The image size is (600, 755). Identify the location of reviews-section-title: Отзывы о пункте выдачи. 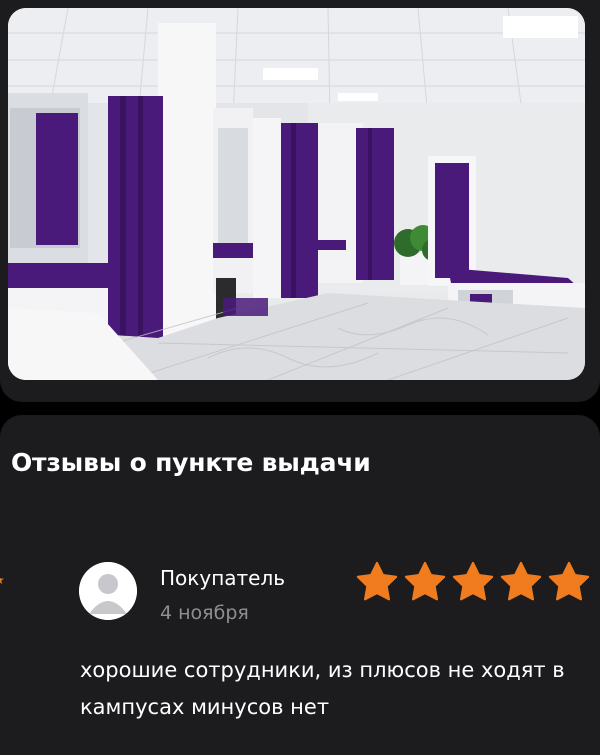
(191, 462).